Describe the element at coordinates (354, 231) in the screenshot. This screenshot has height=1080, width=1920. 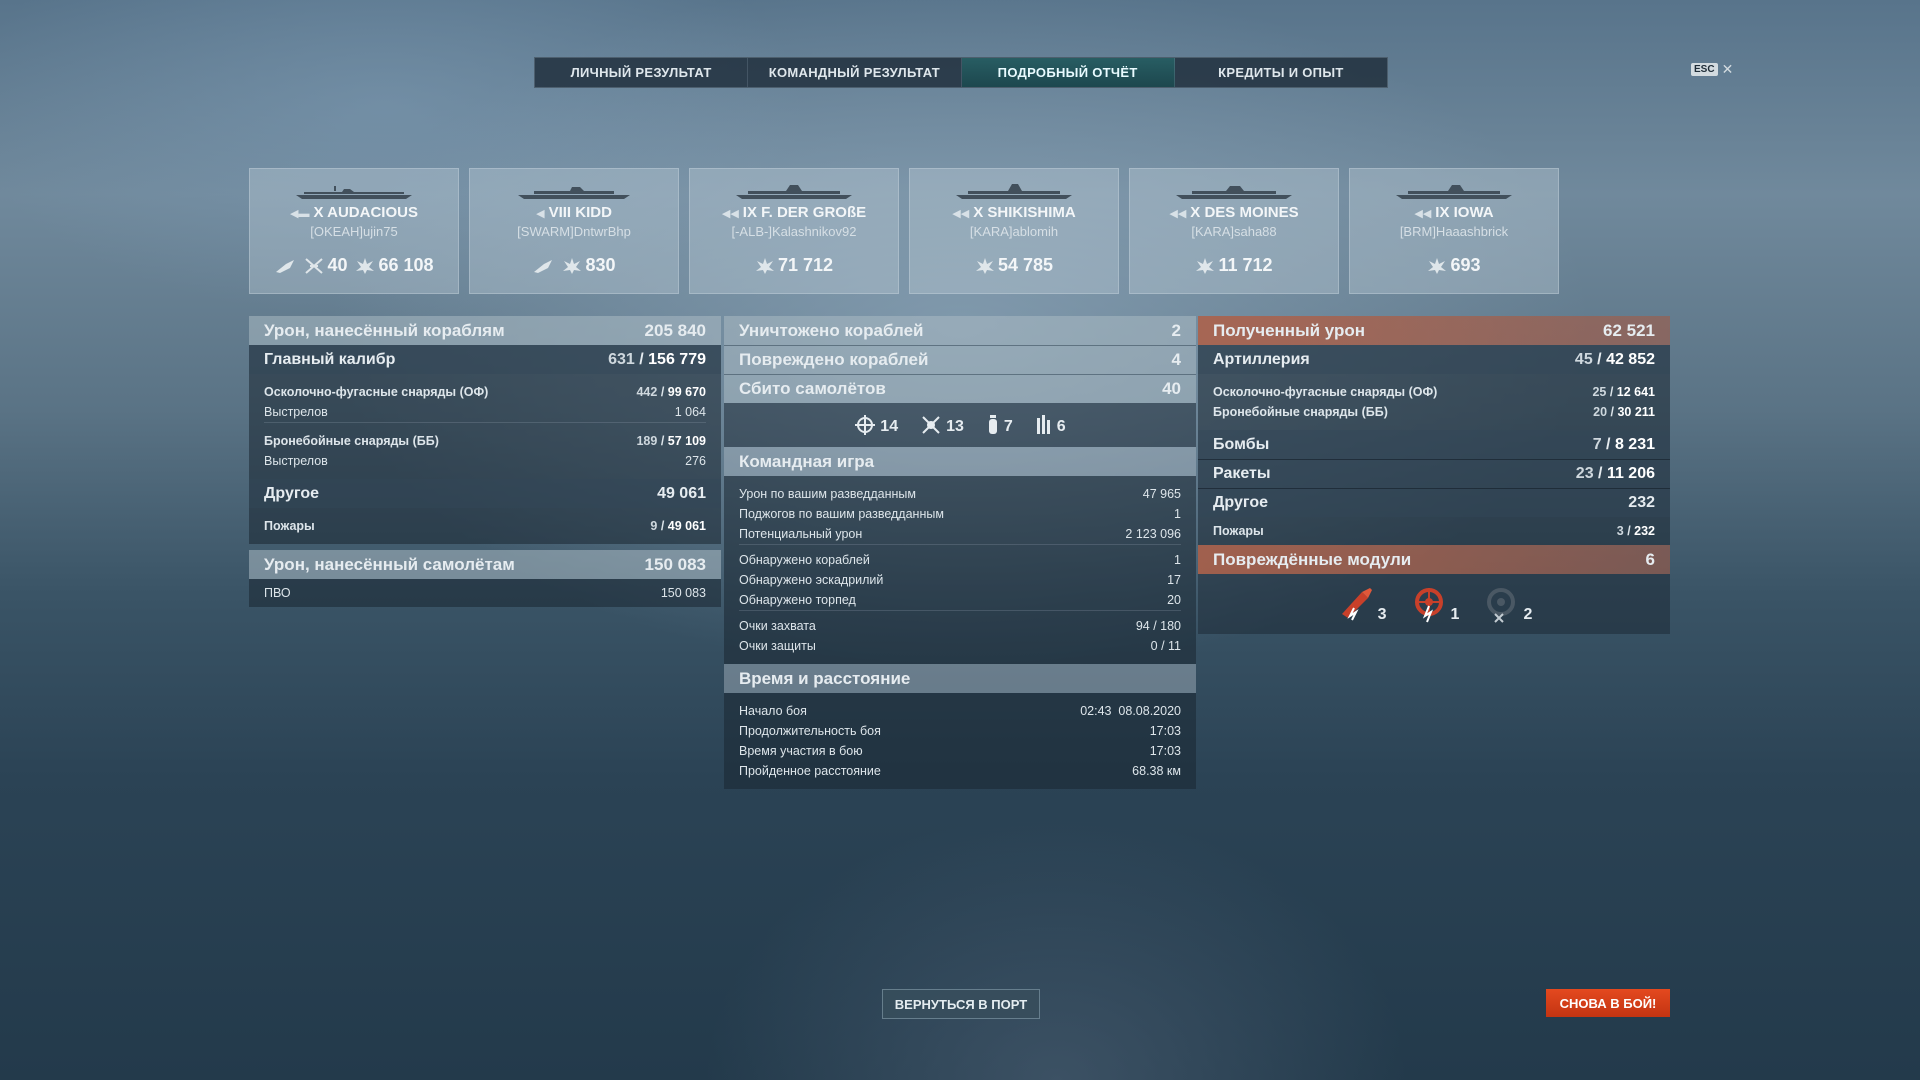
I see `ship-card: ◀▬ X AUDACIOUS [OKEAH]ujin75 40 66 108` at that location.